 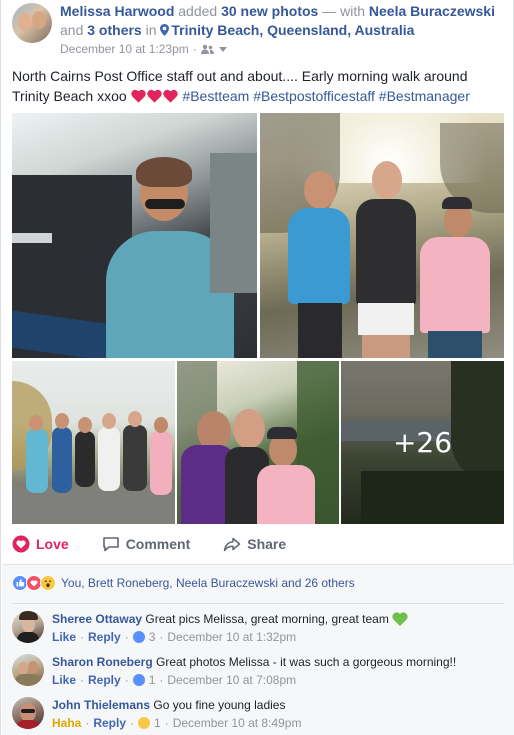 What do you see at coordinates (231, 637) in the screenshot?
I see `comment-timestamp: December 10 at 1:32pm` at bounding box center [231, 637].